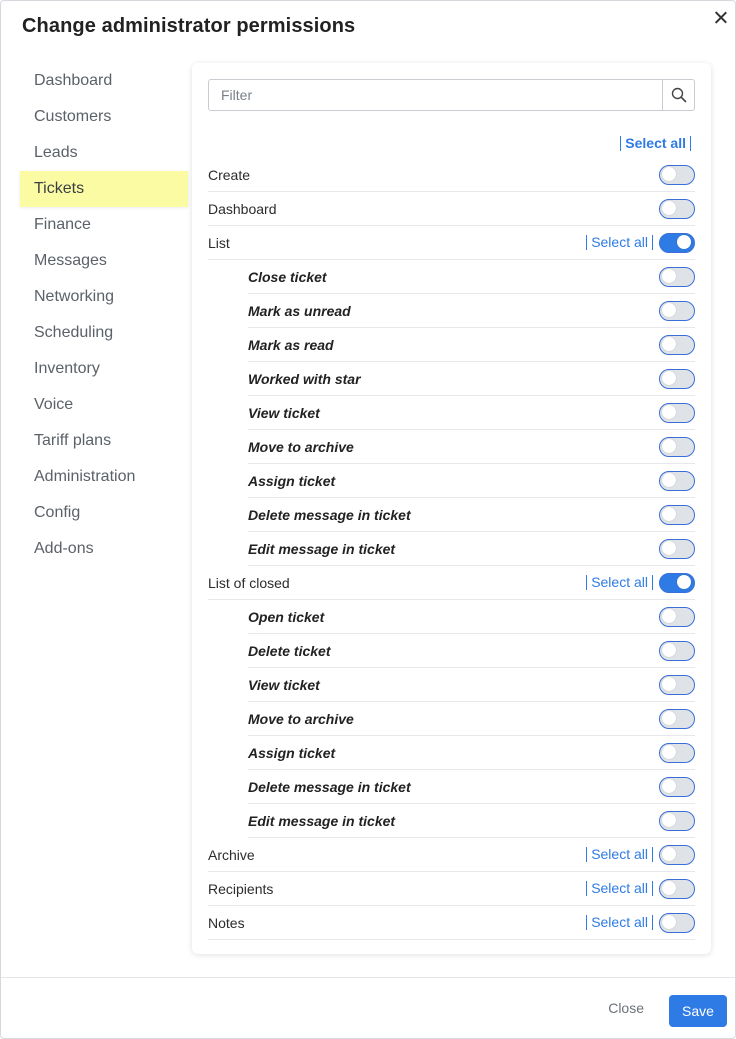 The image size is (736, 1039). Describe the element at coordinates (471, 311) in the screenshot. I see `permission-subrow: Mark as unread` at that location.